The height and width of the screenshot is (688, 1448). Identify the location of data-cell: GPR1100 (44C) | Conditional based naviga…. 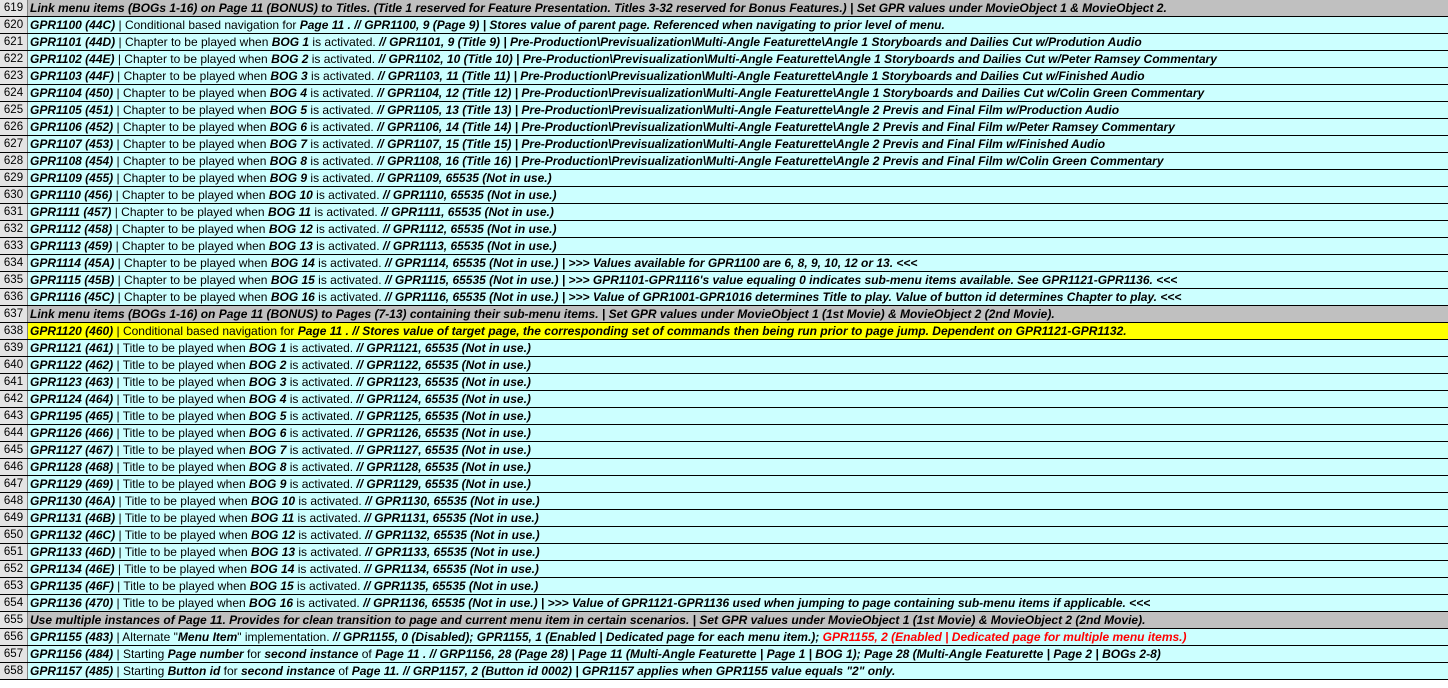
(738, 25).